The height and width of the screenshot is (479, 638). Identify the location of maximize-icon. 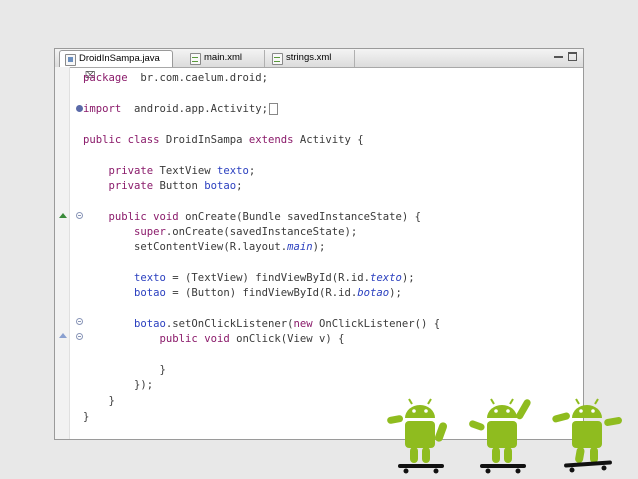
(572, 56).